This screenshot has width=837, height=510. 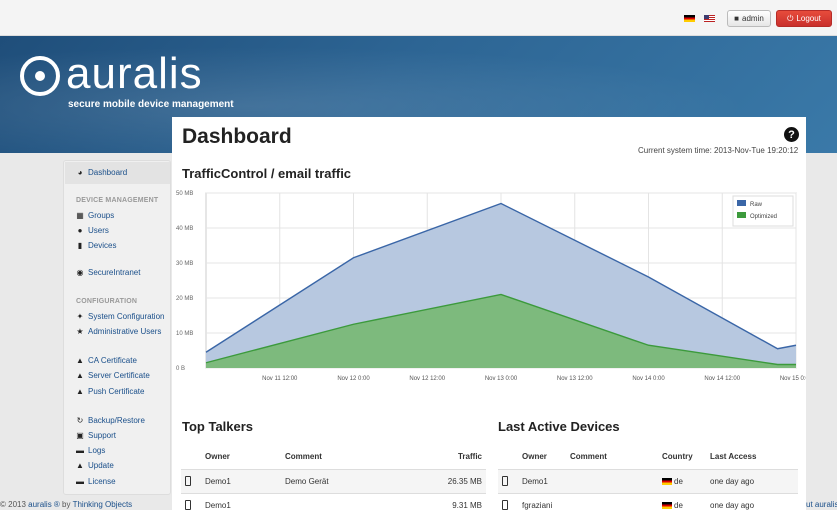 What do you see at coordinates (80, 465) in the screenshot?
I see `upload-icon: ▲` at bounding box center [80, 465].